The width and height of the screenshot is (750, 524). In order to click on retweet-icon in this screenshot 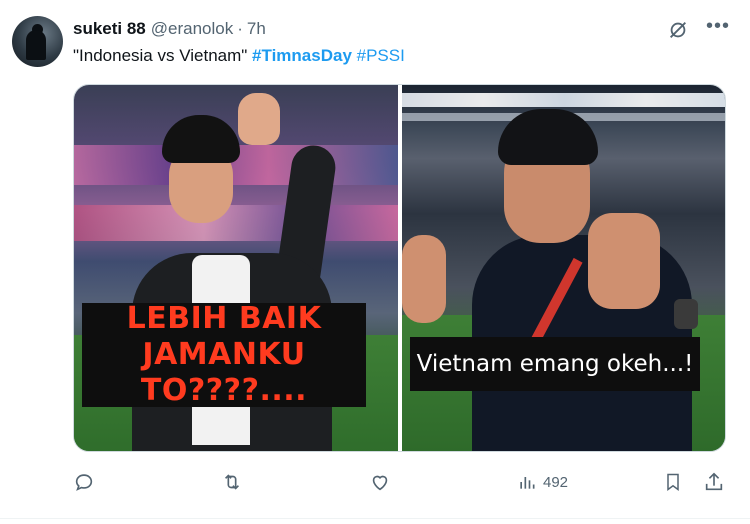, I will do `click(232, 482)`.